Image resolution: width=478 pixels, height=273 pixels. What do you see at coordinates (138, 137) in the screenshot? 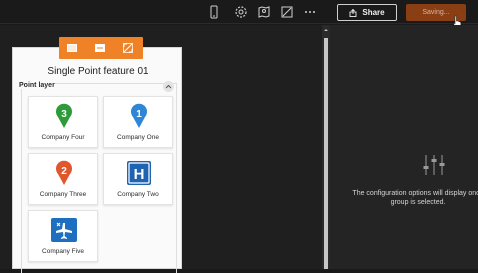
I see `item-label: Company One` at bounding box center [138, 137].